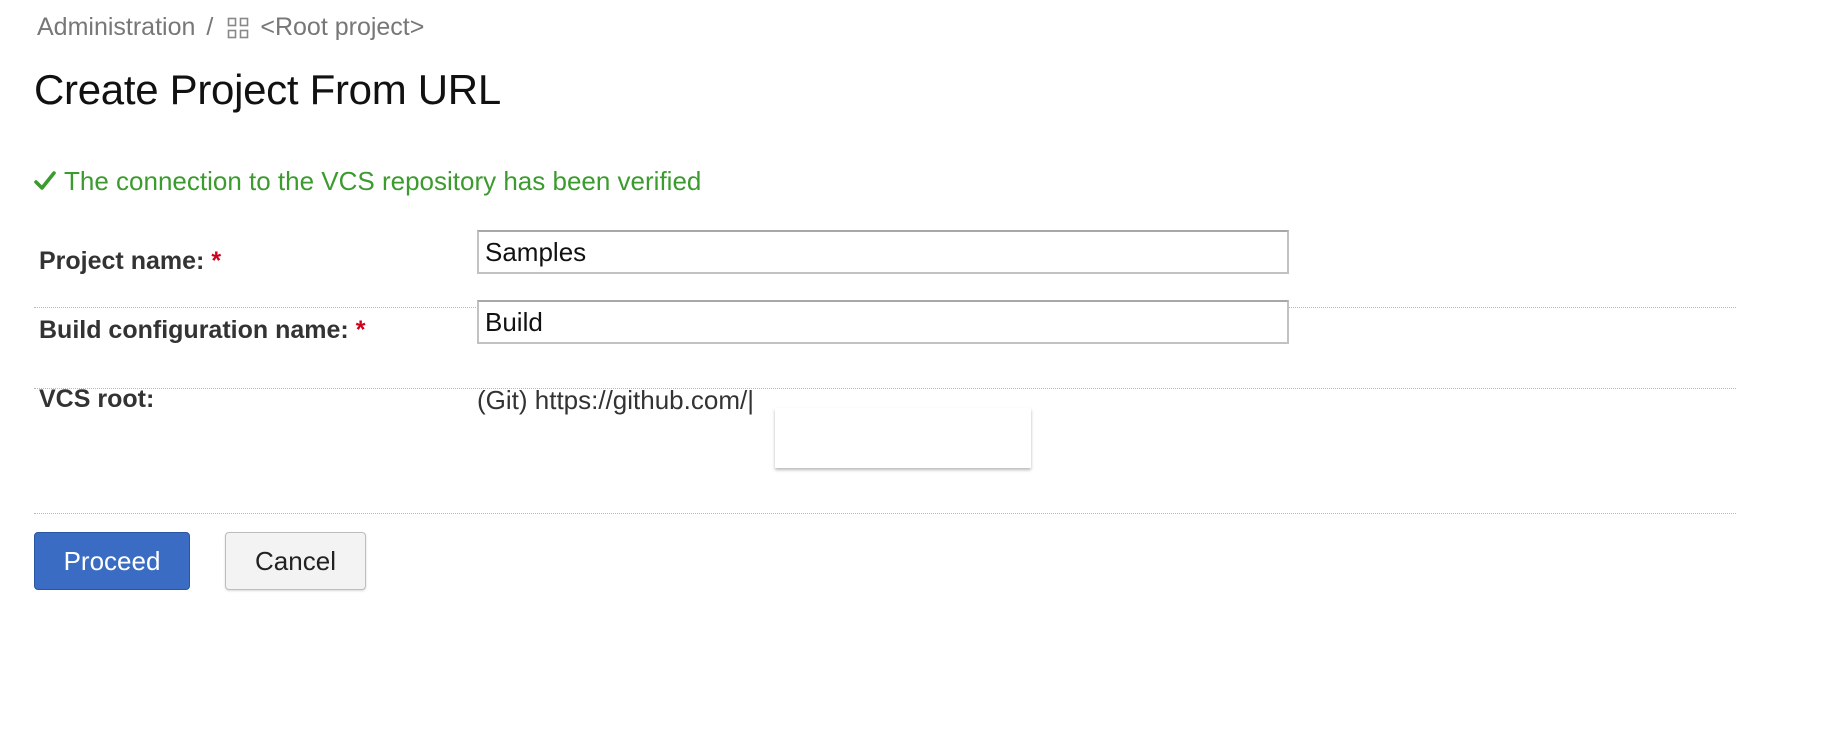 Image resolution: width=1826 pixels, height=746 pixels. I want to click on project-name-label-text: Project name:, so click(122, 261).